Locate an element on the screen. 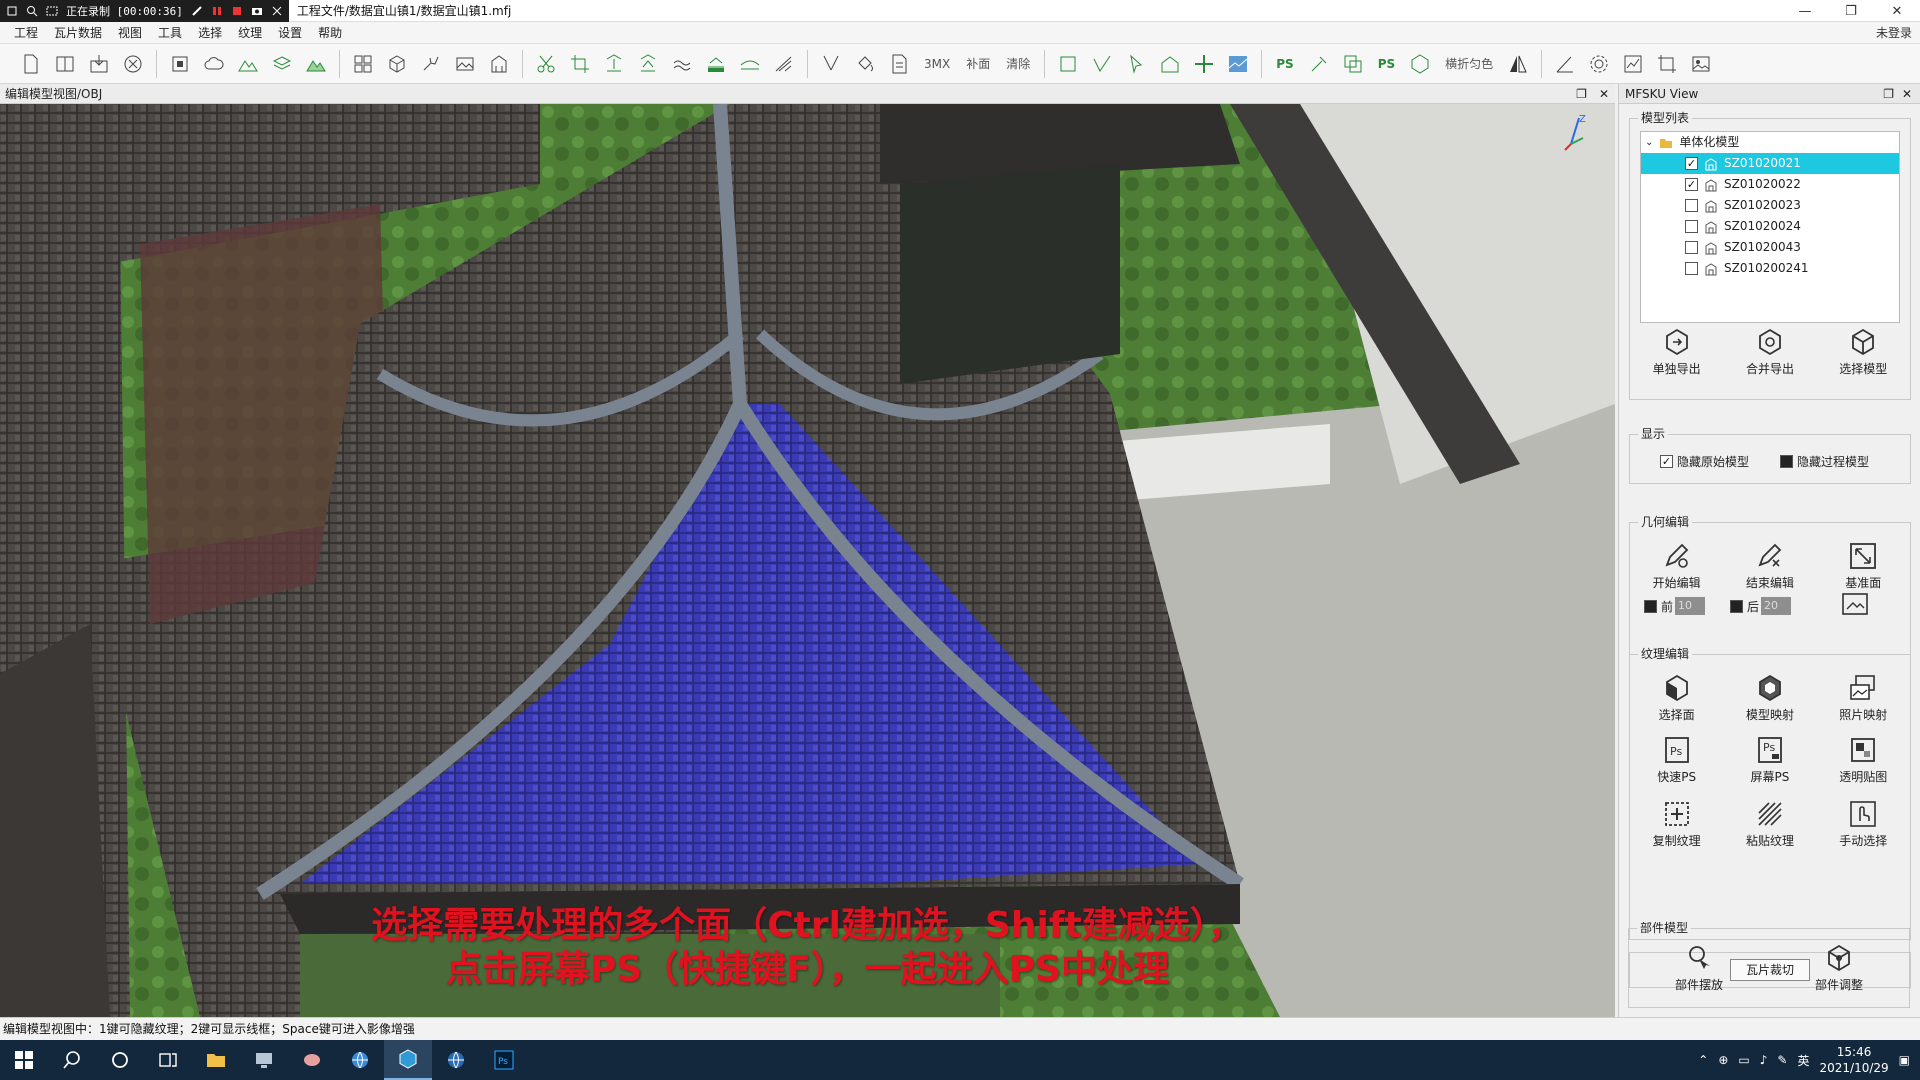 The image size is (1920, 1080). quick-ps-button: Ps 快速PS is located at coordinates (1677, 760).